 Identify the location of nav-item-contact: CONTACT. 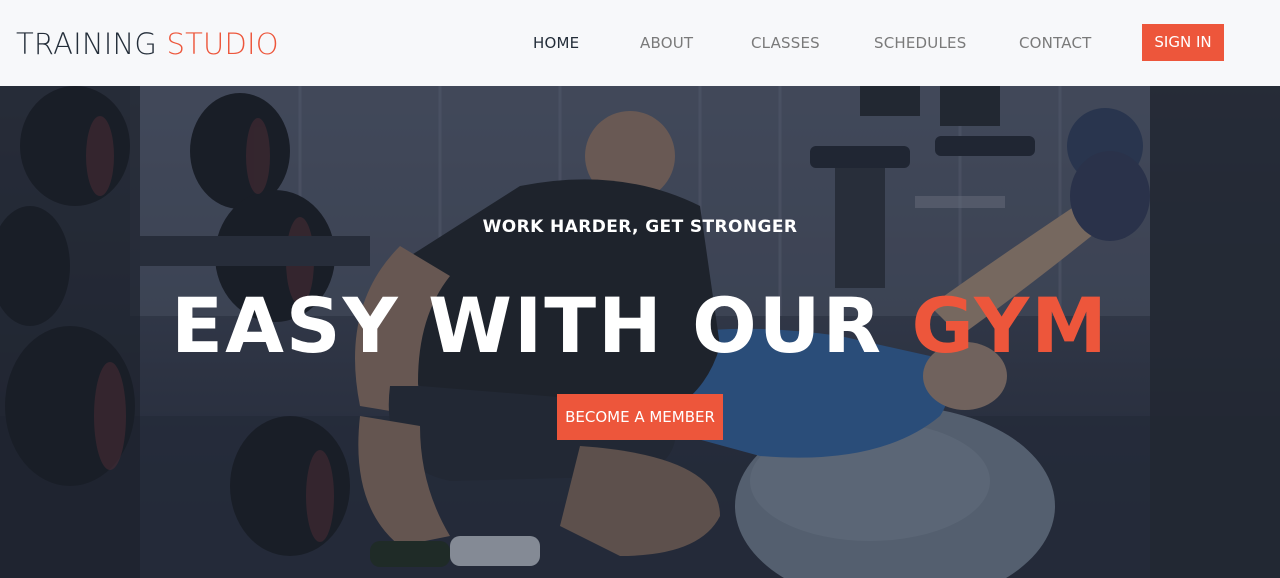
(1055, 43).